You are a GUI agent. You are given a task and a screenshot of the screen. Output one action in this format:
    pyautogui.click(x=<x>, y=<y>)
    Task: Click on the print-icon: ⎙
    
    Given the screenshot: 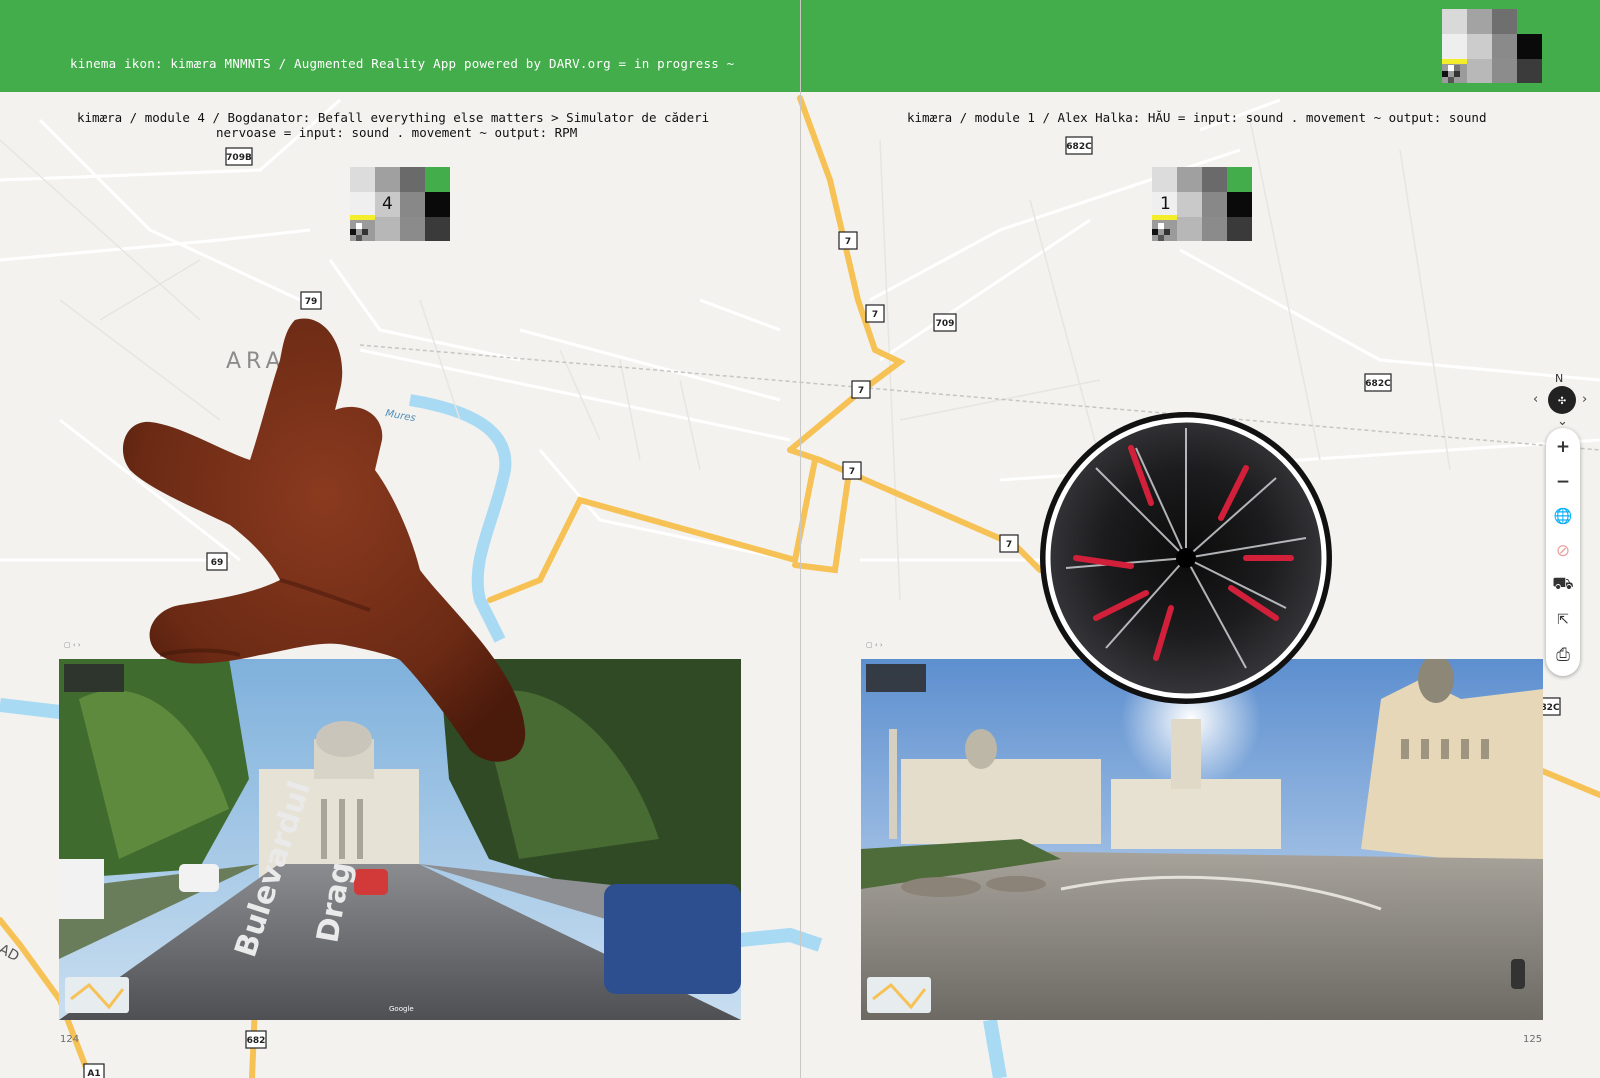 What is the action you would take?
    pyautogui.click(x=1563, y=655)
    